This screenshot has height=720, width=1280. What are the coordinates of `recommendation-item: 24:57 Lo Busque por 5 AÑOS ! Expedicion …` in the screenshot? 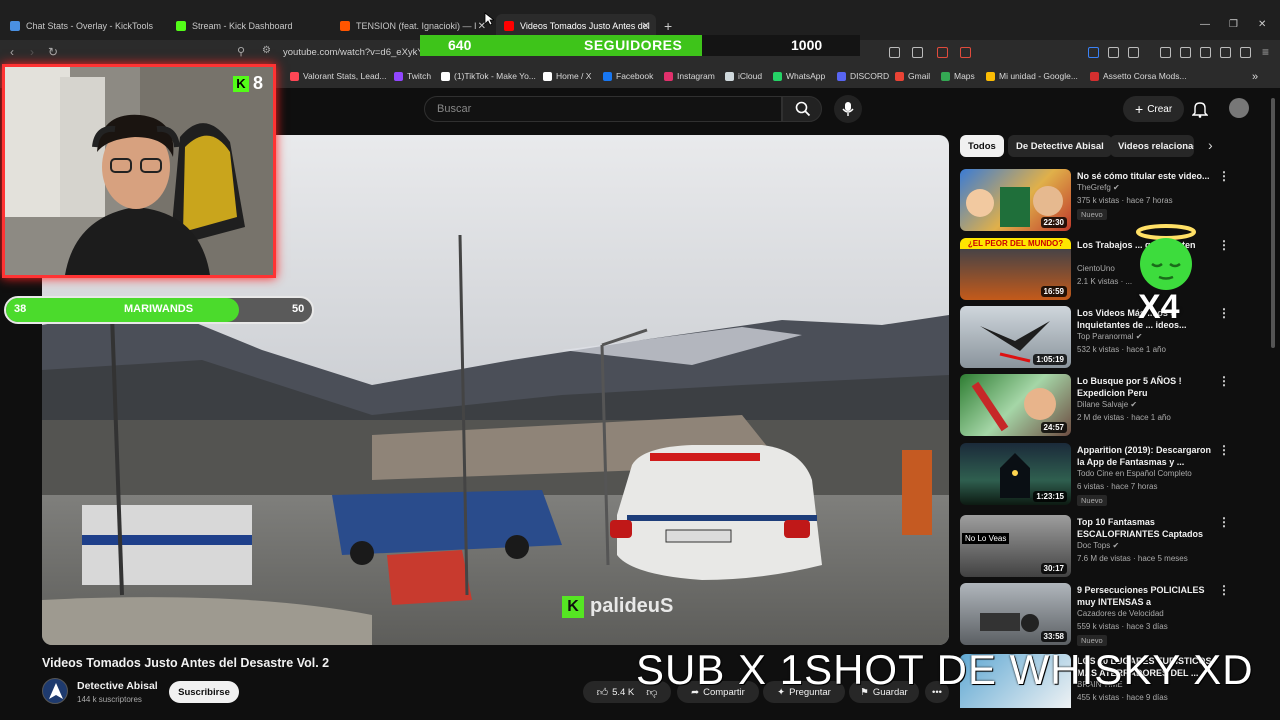 It's located at (1095, 406).